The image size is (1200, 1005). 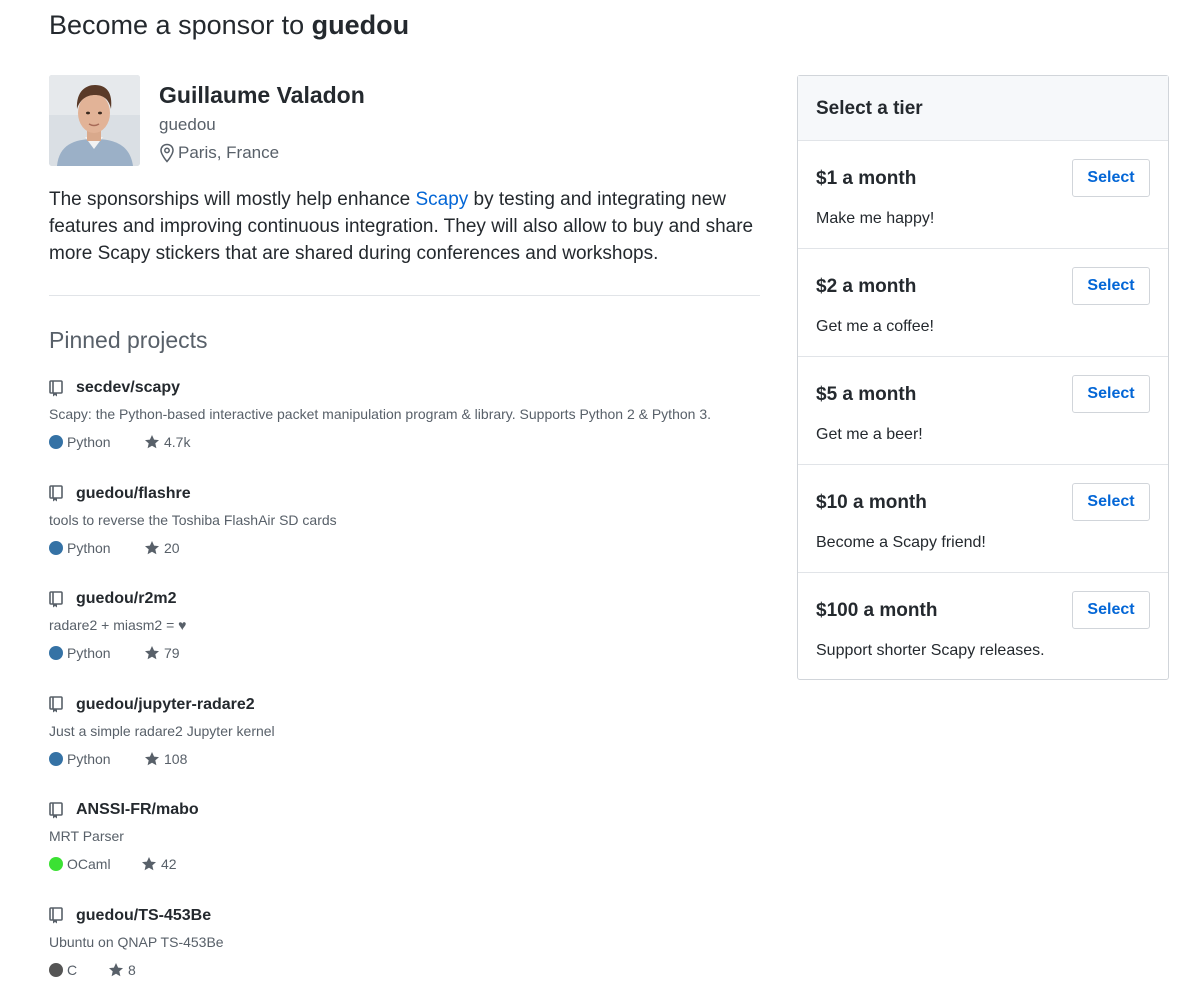 I want to click on tier-price: $5 a month, so click(x=866, y=395).